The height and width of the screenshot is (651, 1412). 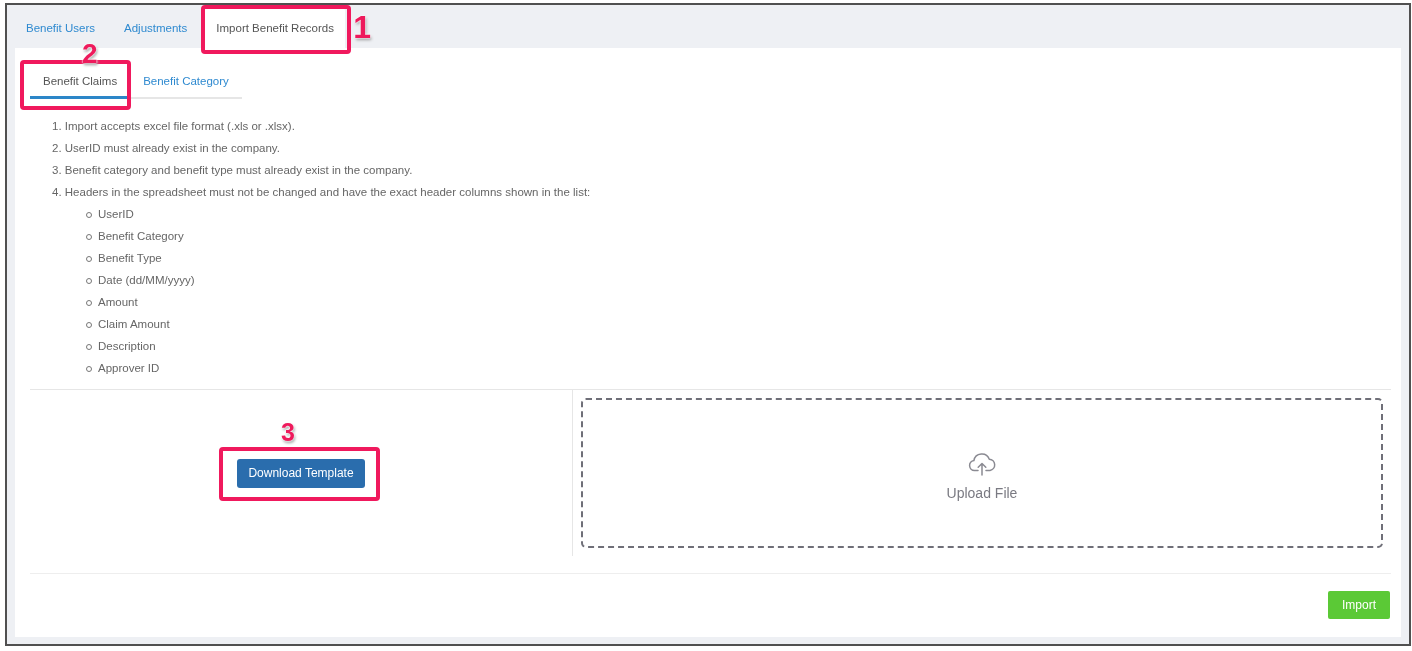 What do you see at coordinates (186, 82) in the screenshot?
I see `sub-tab: Benefit Category` at bounding box center [186, 82].